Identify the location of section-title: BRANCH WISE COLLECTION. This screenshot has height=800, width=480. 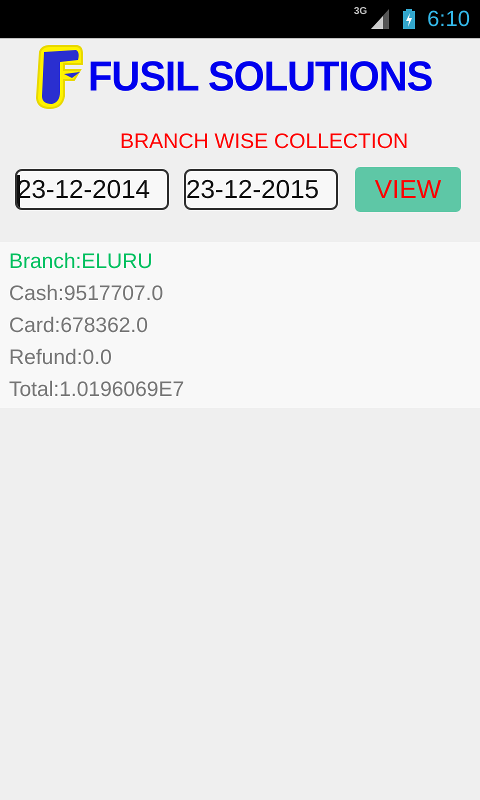
(264, 142).